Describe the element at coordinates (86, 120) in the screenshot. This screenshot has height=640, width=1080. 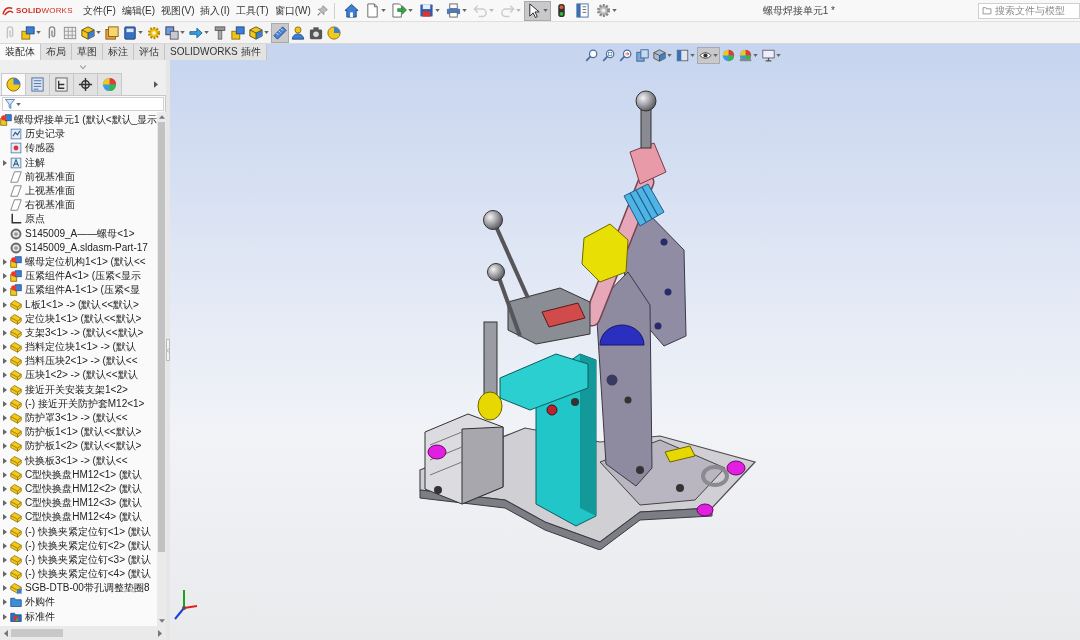
I see `tree-item: 螺母焊接单元1 (默认<默认_显示` at that location.